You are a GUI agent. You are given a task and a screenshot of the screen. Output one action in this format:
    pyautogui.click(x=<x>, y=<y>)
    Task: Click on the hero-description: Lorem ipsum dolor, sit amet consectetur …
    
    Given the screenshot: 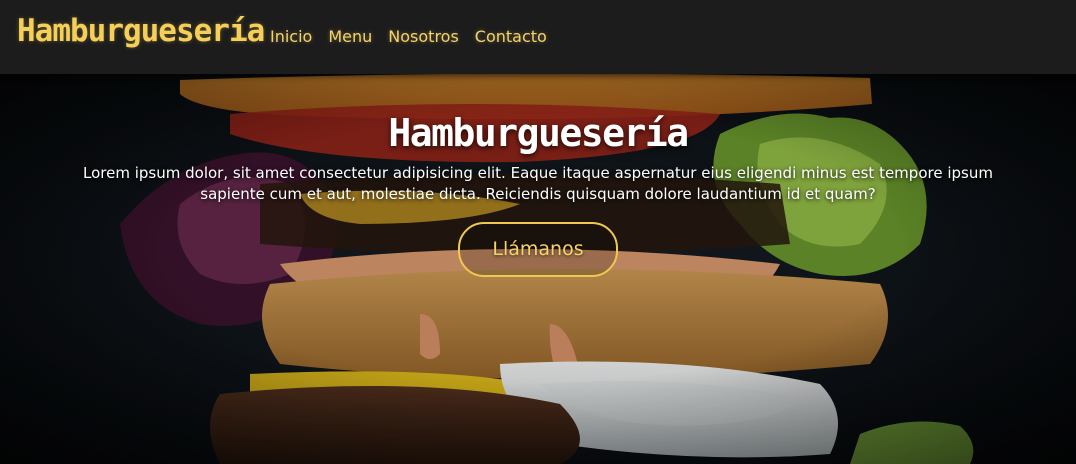 What is the action you would take?
    pyautogui.click(x=538, y=183)
    